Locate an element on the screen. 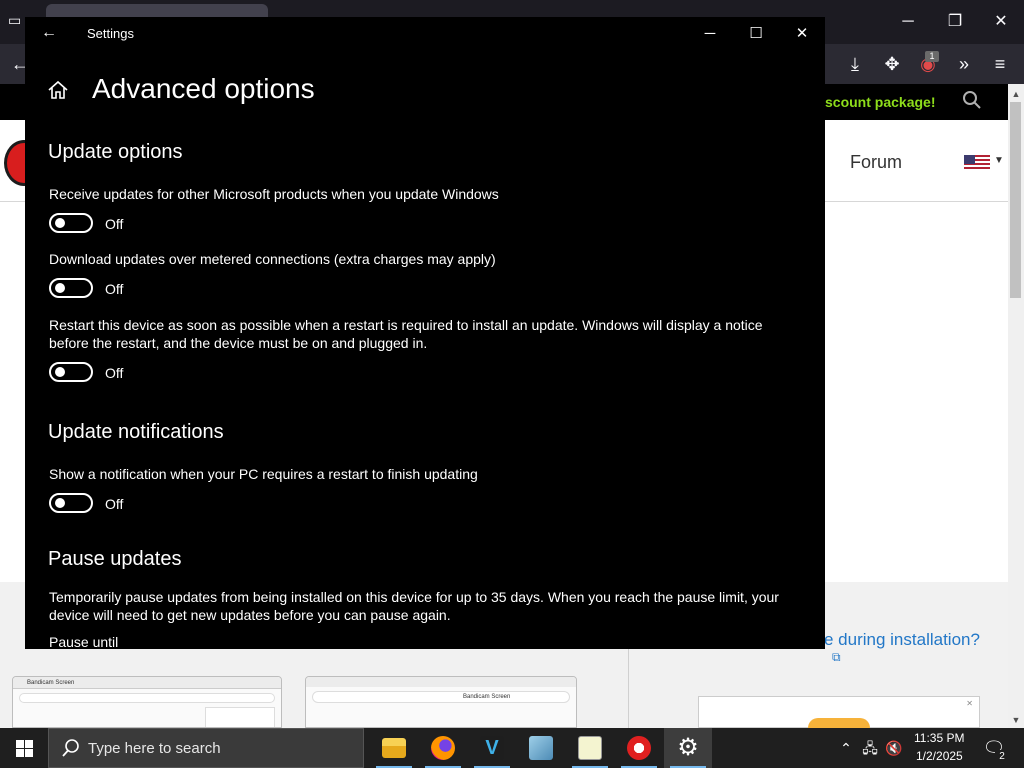  thumbnail-panel is located at coordinates (240, 717).